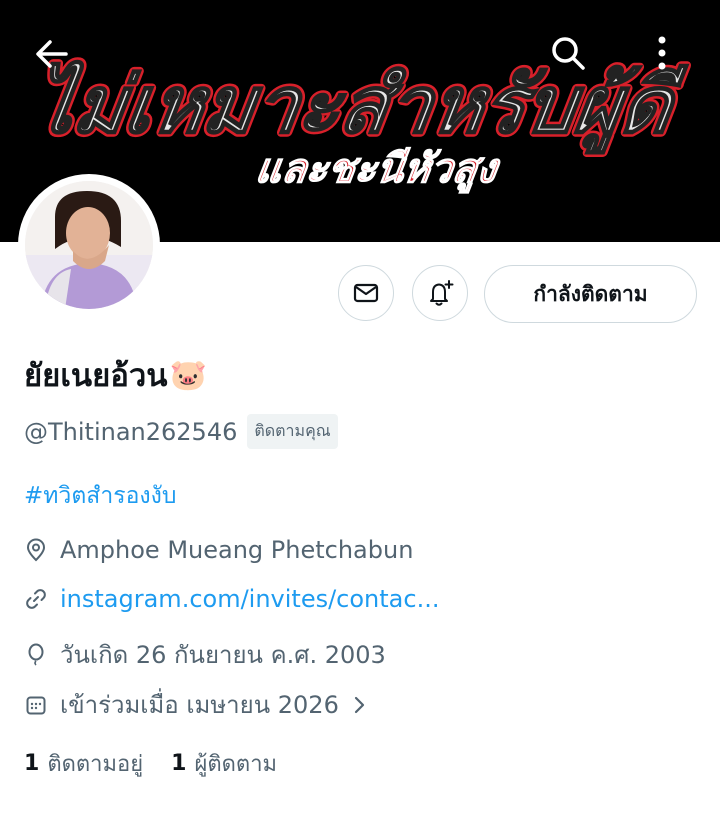  I want to click on joined-row: เข้าร่วมเมื่อ เมษายน 2026, so click(195, 704).